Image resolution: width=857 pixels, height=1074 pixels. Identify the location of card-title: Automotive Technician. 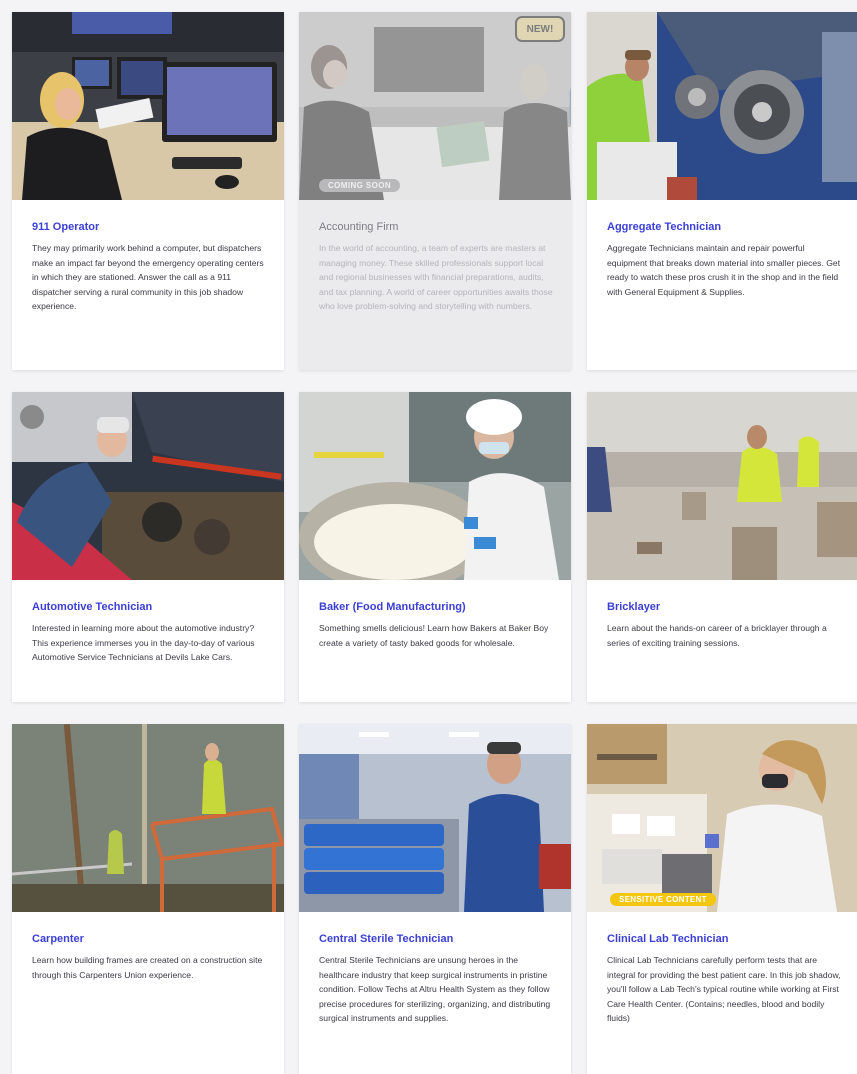
(92, 607).